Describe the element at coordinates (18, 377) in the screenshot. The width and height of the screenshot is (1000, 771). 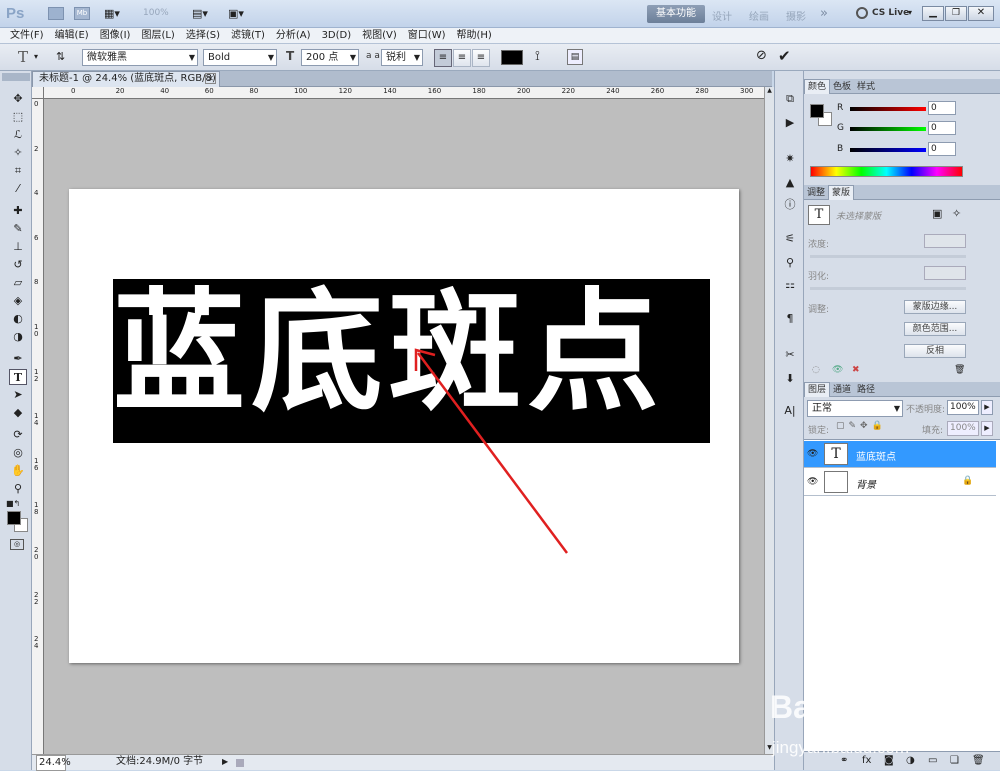
I see `type-tool-icon: T` at that location.